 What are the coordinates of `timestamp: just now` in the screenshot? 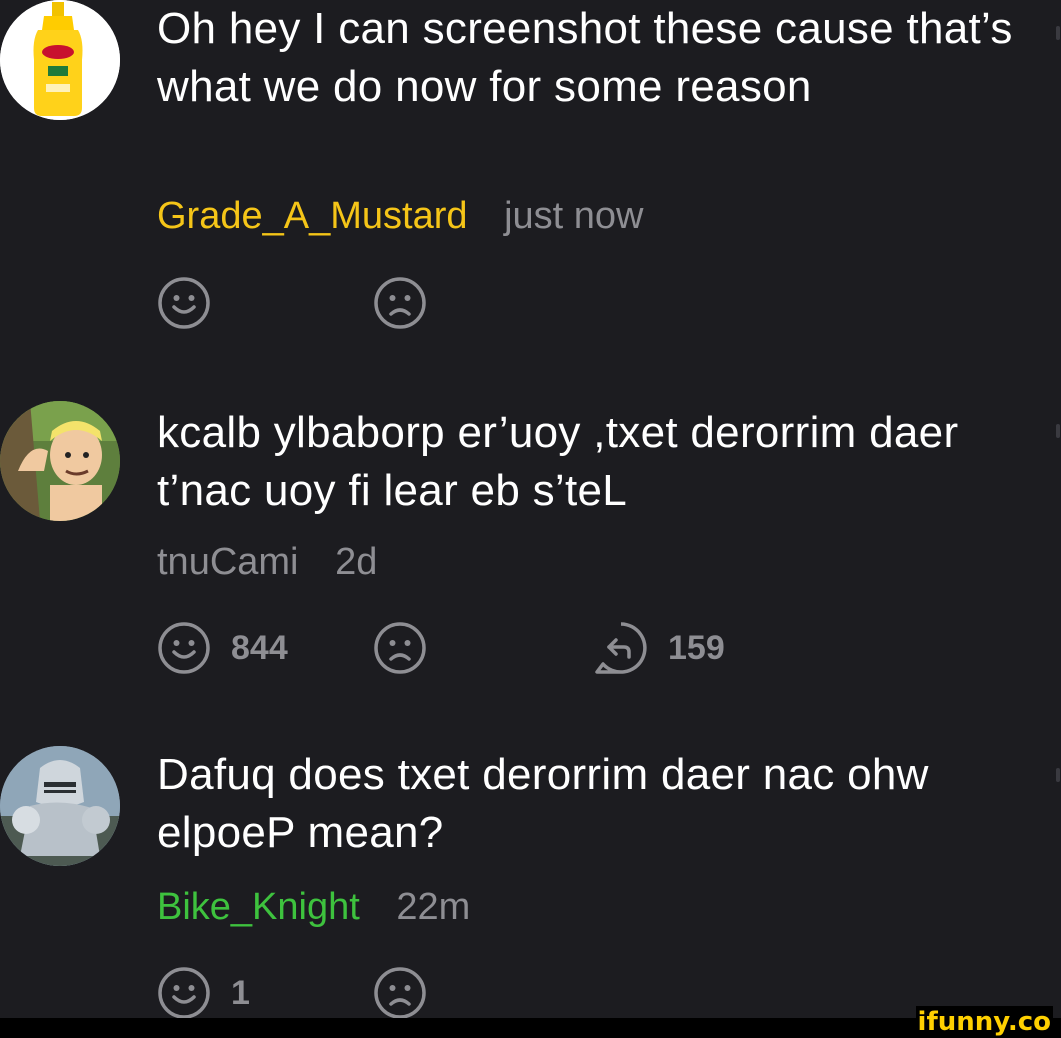 It's located at (574, 216).